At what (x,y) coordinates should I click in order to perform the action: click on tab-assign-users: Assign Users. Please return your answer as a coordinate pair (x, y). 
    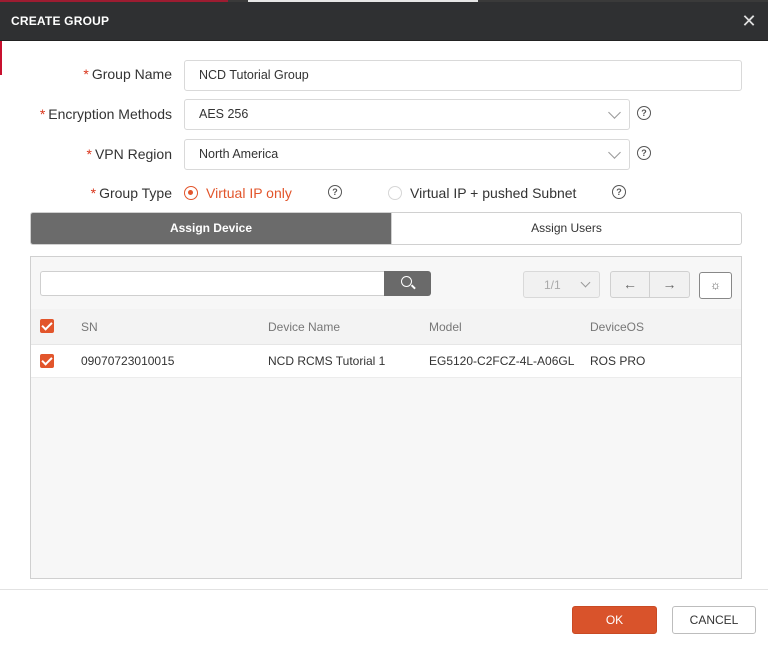
    Looking at the image, I should click on (566, 228).